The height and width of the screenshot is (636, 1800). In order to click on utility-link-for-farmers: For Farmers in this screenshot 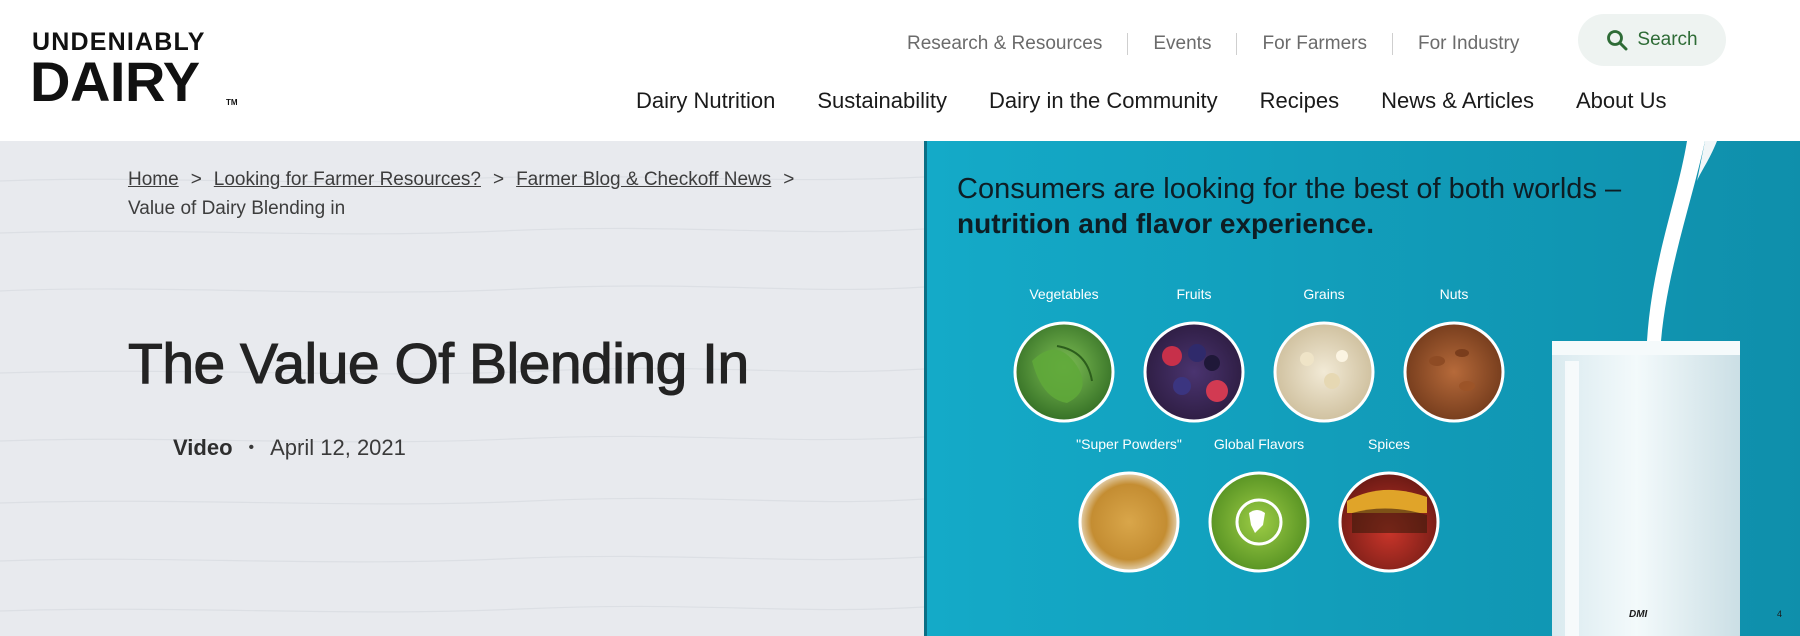, I will do `click(1314, 44)`.